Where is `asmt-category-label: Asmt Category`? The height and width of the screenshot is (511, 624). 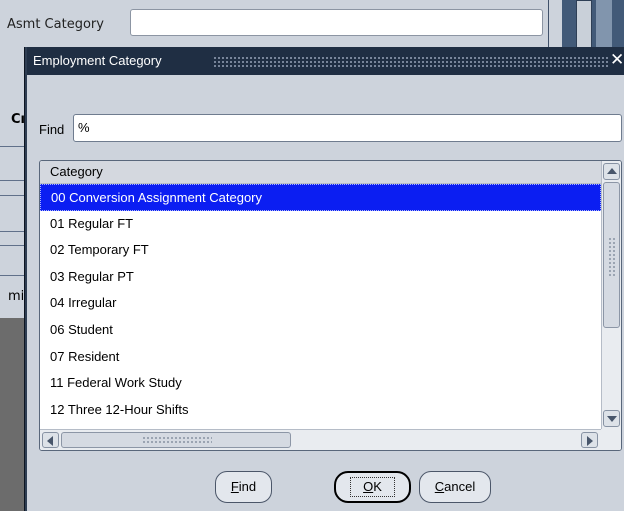 asmt-category-label: Asmt Category is located at coordinates (55, 24).